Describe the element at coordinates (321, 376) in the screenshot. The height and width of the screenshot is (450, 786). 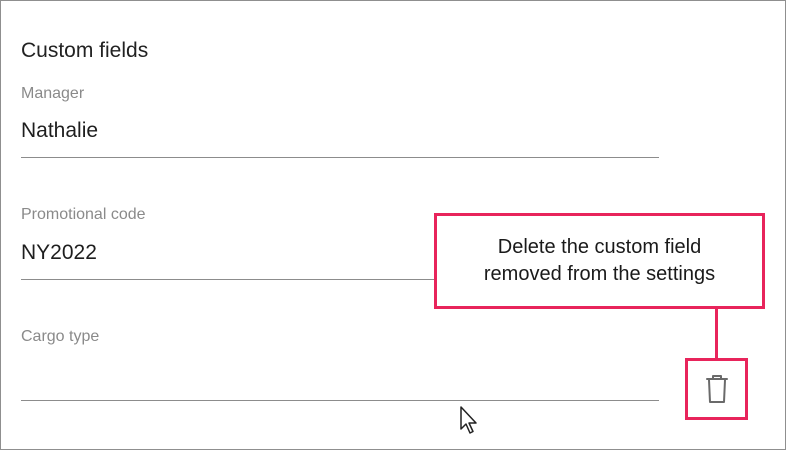
I see `cargo-type-input` at that location.